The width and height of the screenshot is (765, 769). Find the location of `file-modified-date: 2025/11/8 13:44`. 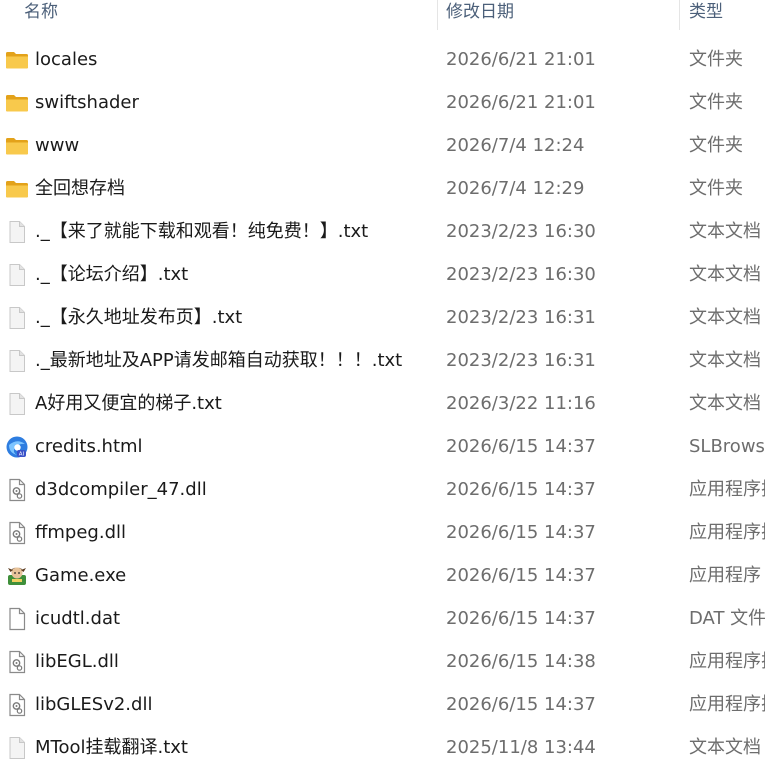

file-modified-date: 2025/11/8 13:44 is located at coordinates (521, 747).